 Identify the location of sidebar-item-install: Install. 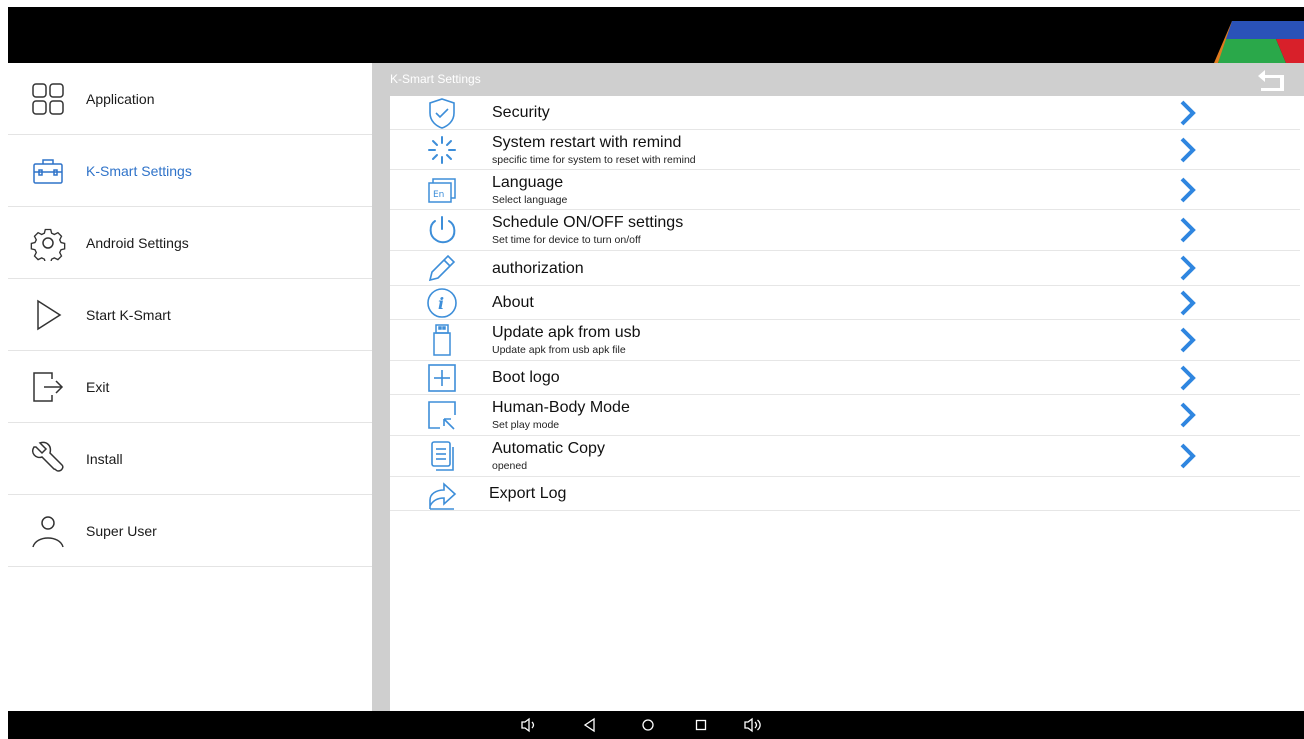
(190, 459).